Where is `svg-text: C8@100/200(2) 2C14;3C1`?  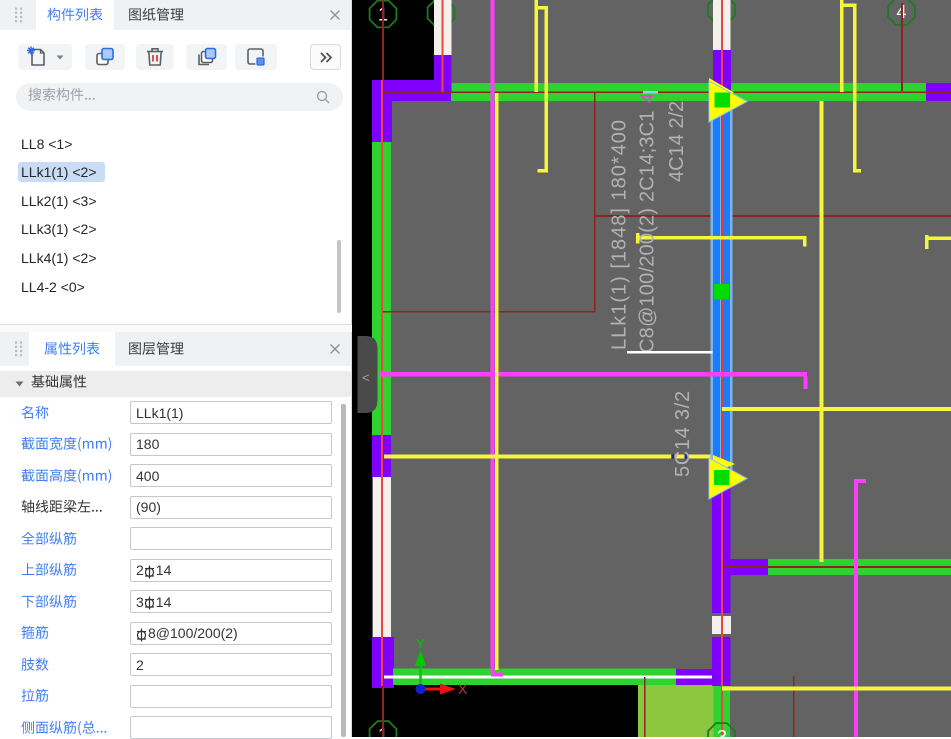 svg-text: C8@100/200(2) 2C14;3C1 is located at coordinates (648, 231).